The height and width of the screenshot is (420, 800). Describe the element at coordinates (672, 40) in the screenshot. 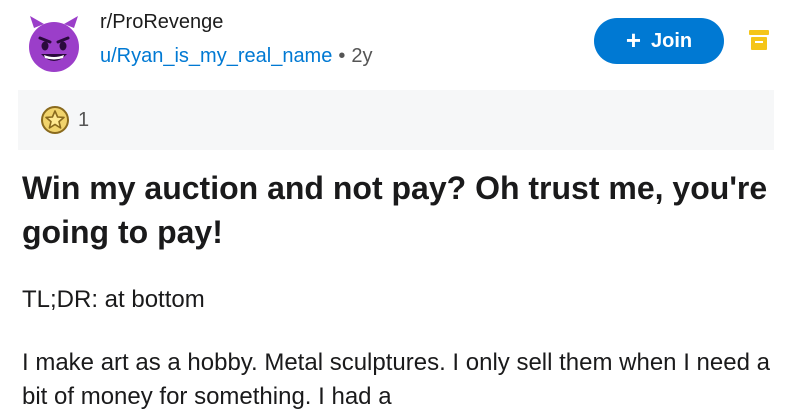

I see `join-label: Join` at that location.